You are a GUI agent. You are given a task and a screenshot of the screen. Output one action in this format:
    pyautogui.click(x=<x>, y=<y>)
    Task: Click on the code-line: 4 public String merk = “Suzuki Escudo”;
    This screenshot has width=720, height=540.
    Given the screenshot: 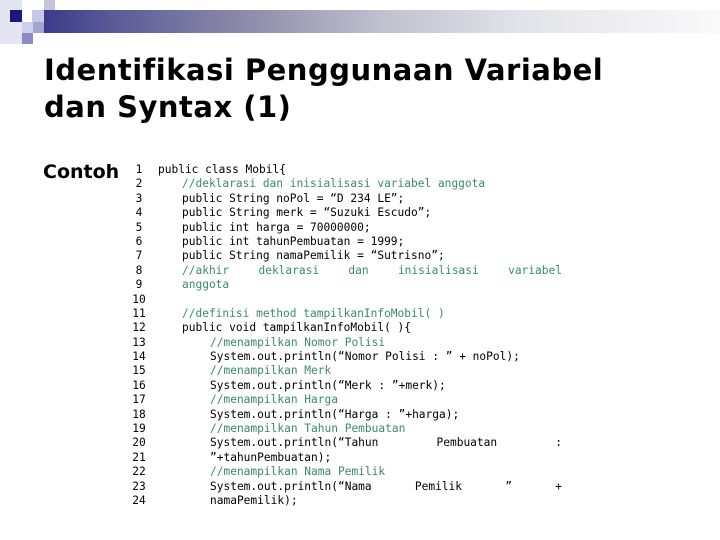 What is the action you would take?
    pyautogui.click(x=350, y=213)
    